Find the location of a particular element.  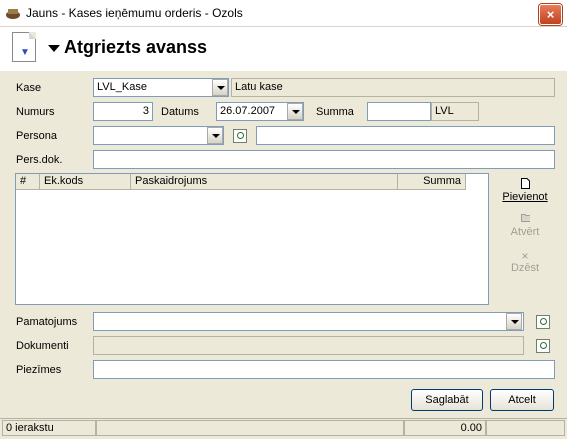

page-title: Atgriezts avanss is located at coordinates (136, 47).